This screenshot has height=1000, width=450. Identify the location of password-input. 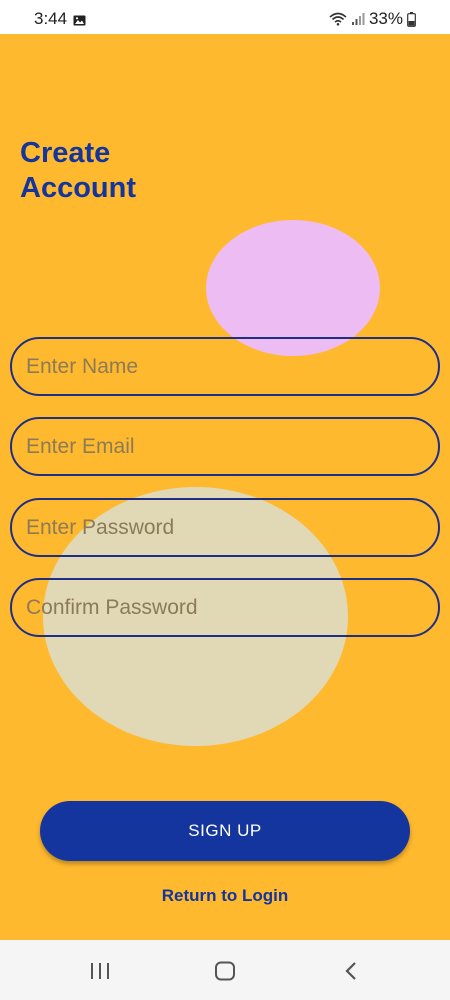
(225, 527).